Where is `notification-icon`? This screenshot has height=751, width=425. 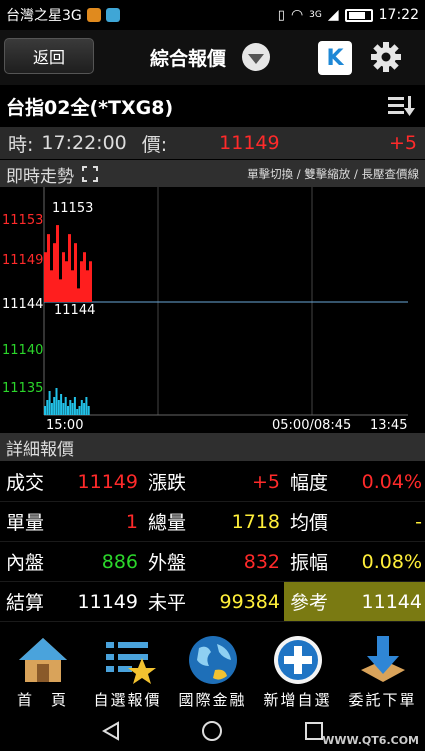 notification-icon is located at coordinates (93, 15).